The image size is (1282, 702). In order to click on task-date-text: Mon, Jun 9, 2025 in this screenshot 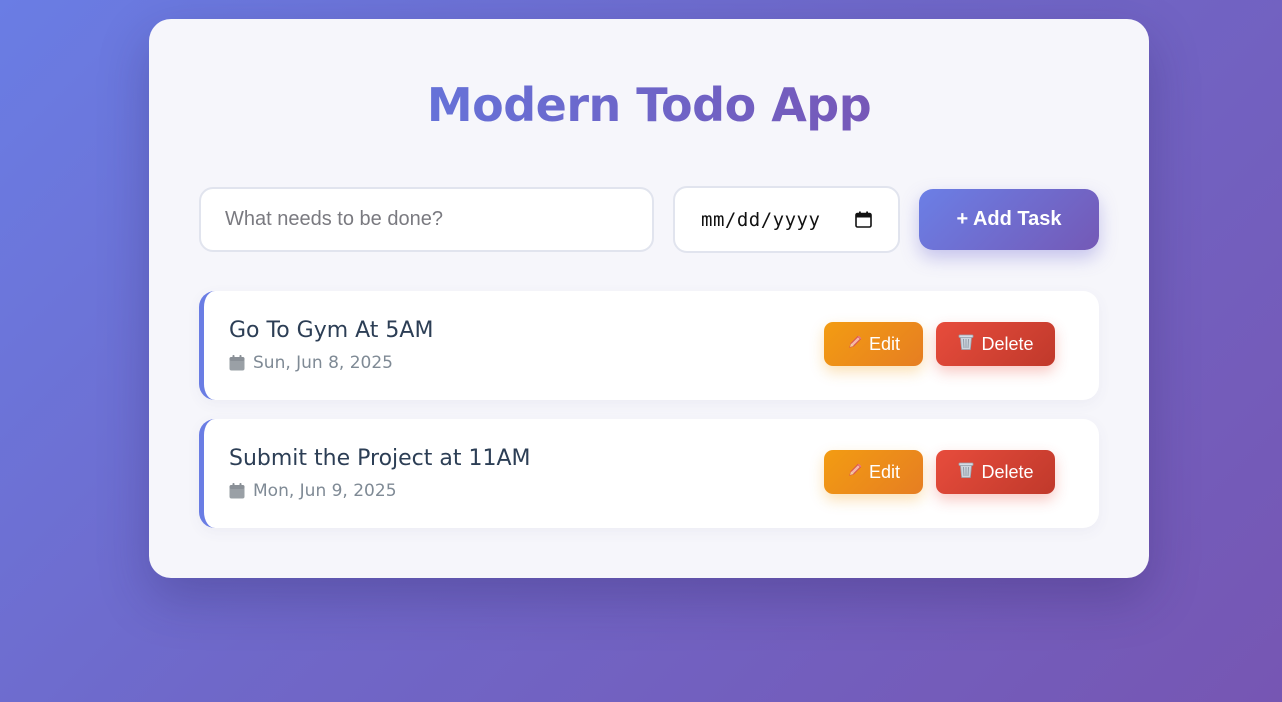, I will do `click(325, 491)`.